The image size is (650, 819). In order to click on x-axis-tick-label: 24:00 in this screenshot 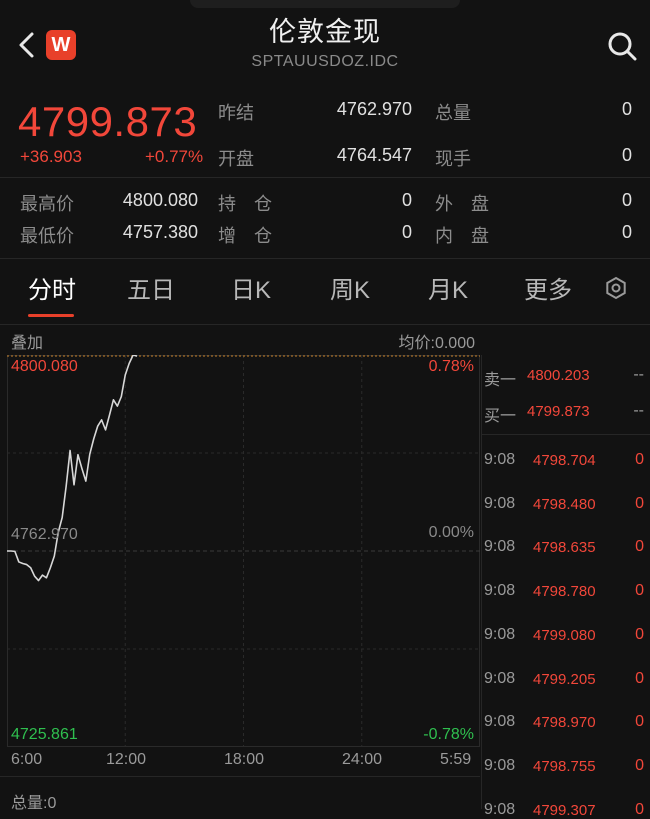, I will do `click(362, 759)`.